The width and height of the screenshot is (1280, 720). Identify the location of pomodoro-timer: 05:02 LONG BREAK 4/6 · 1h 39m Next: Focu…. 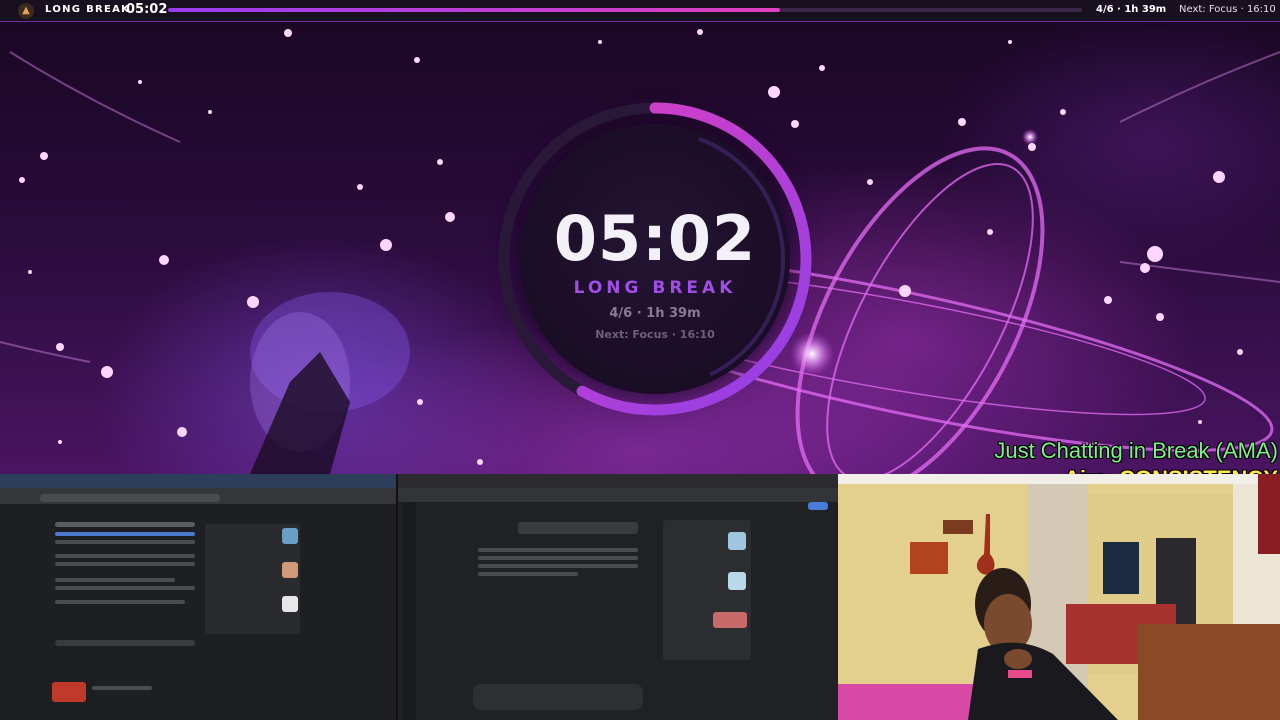
(655, 259).